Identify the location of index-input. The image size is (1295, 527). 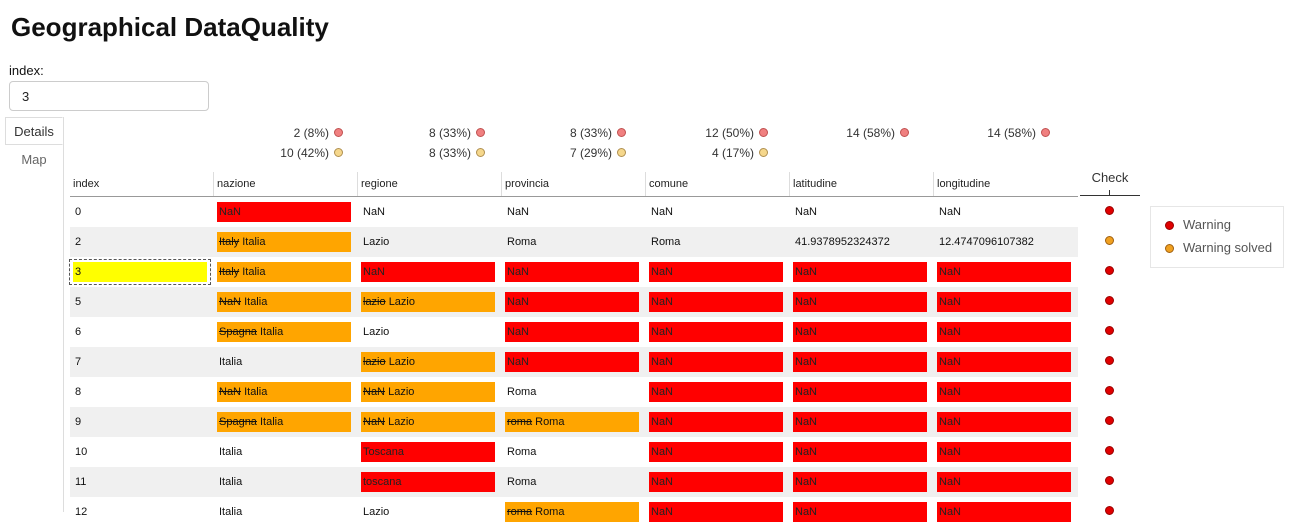
(109, 96).